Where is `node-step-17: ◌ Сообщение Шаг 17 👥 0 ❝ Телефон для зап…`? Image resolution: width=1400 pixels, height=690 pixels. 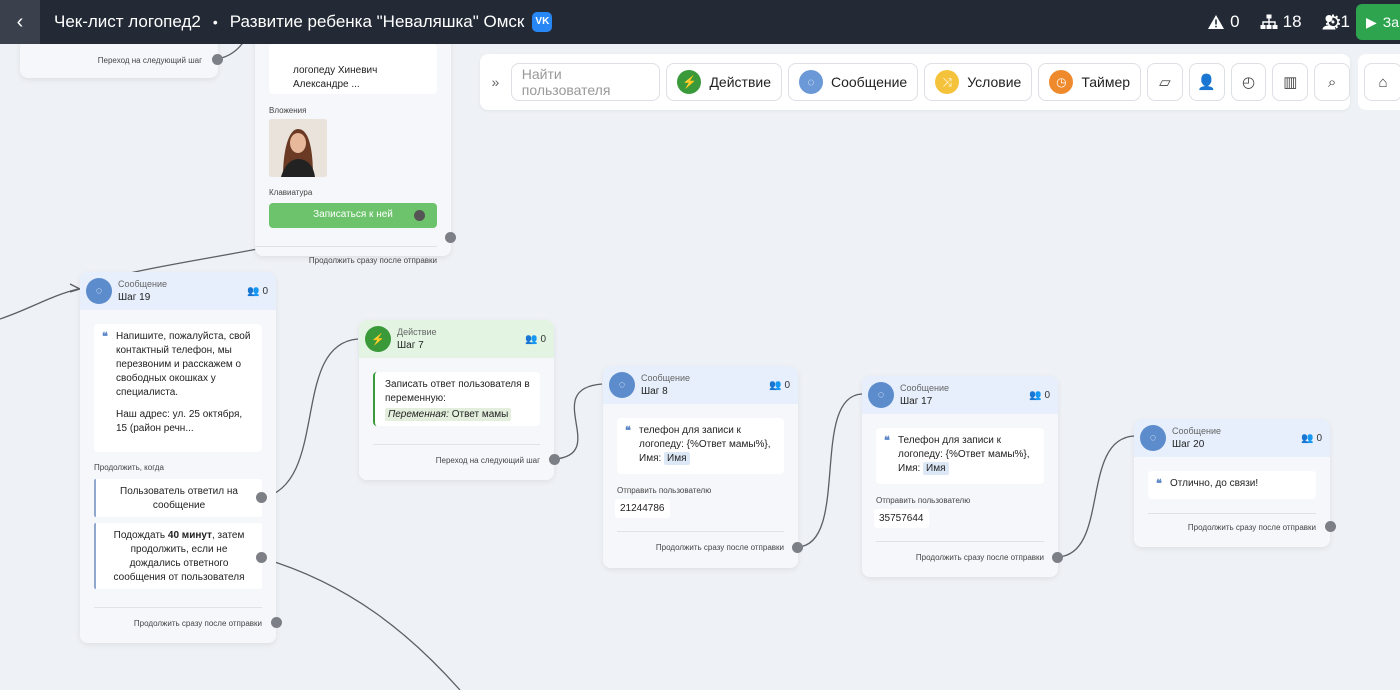
node-step-17: ◌ Сообщение Шаг 17 👥 0 ❝ Телефон для зап… is located at coordinates (960, 476).